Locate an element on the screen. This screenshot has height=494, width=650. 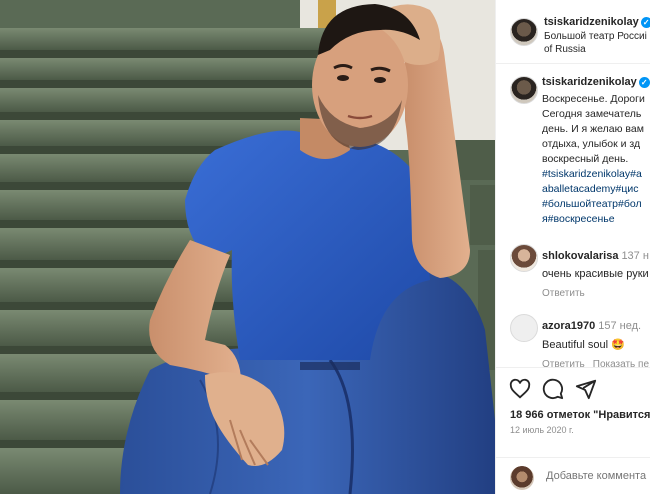
add-comment-input is located at coordinates (598, 476).